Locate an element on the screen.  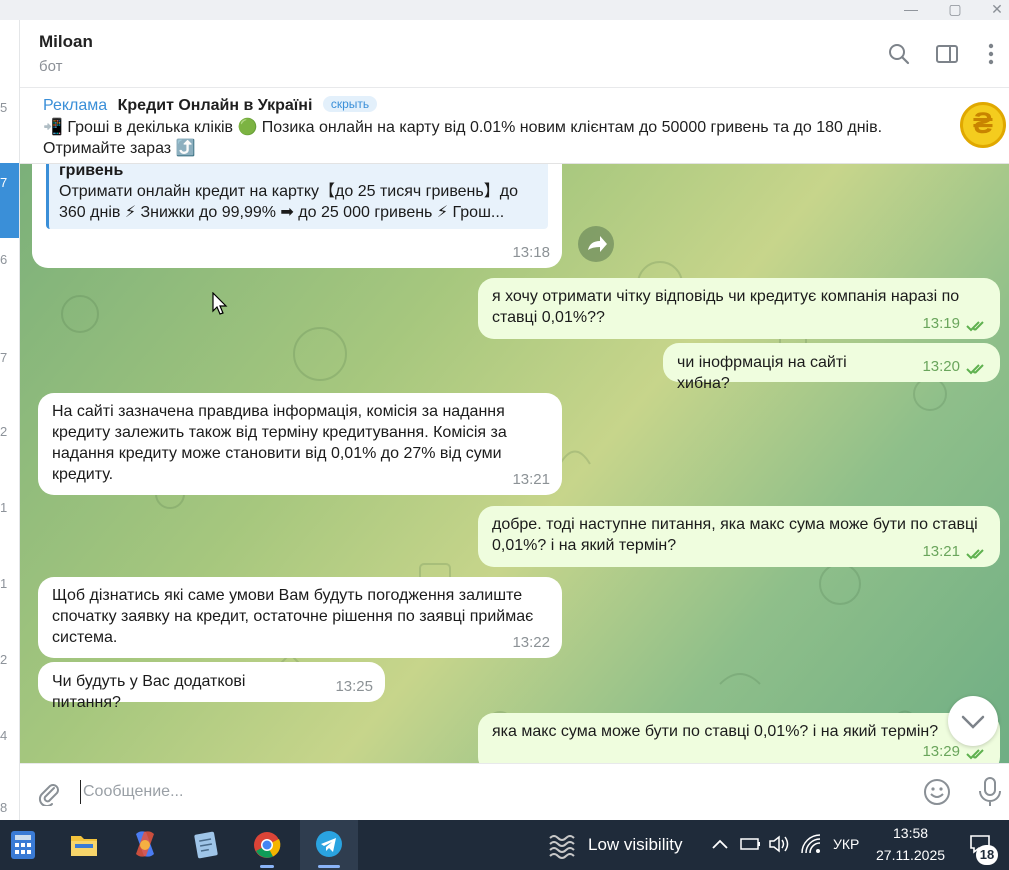
battery-icon is located at coordinates (751, 844).